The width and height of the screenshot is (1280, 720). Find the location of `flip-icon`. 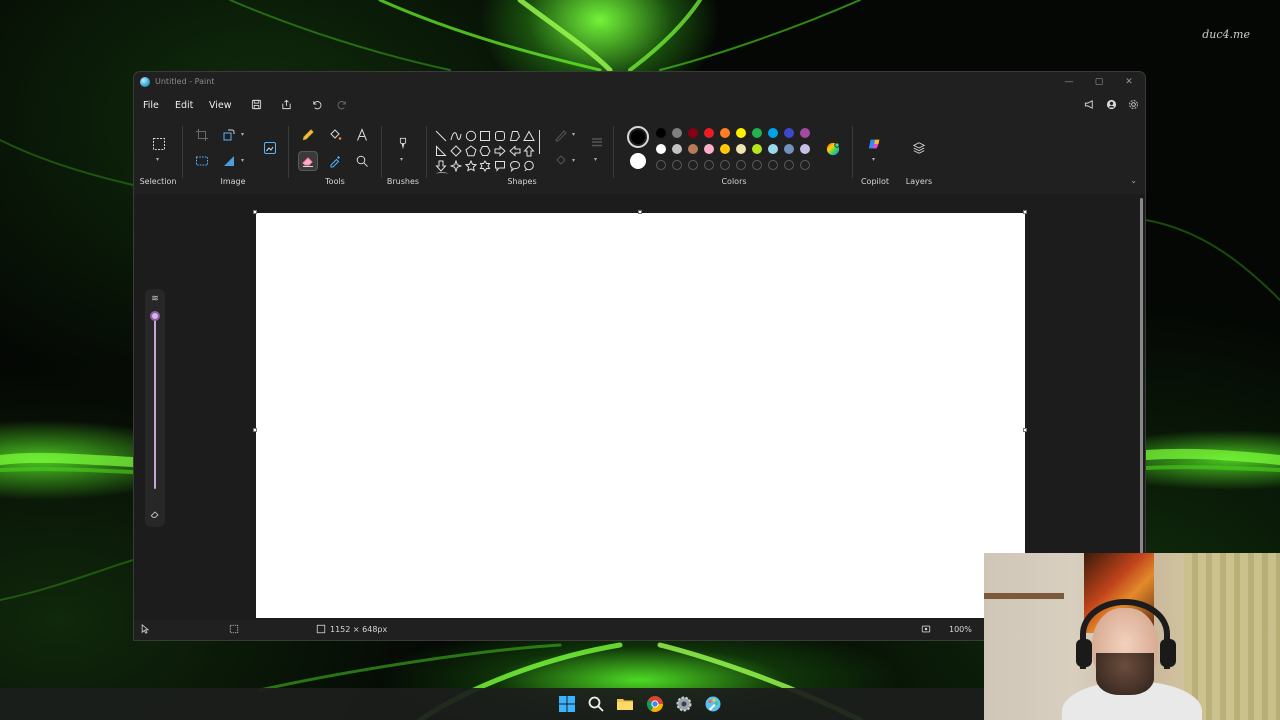

flip-icon is located at coordinates (229, 161).